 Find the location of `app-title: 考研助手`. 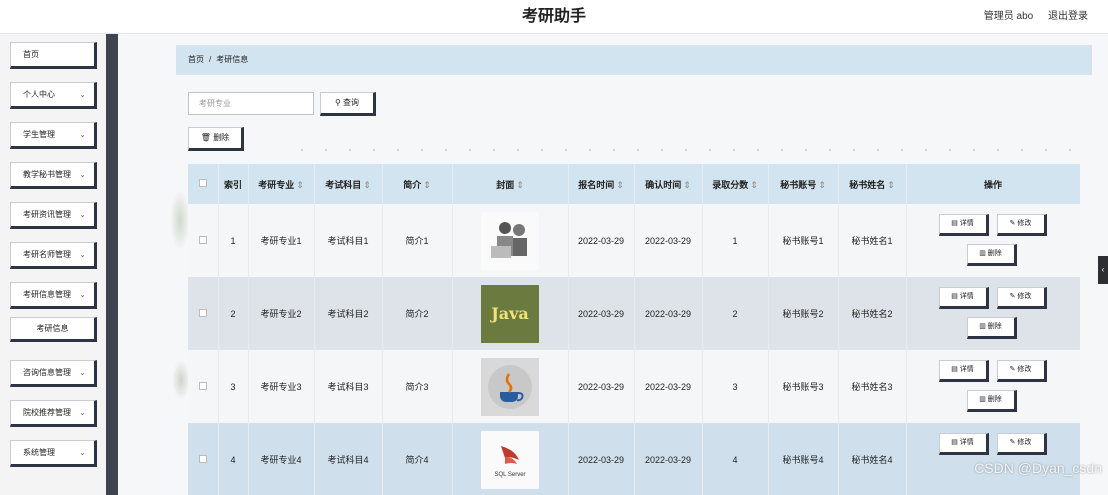

app-title: 考研助手 is located at coordinates (553, 16).